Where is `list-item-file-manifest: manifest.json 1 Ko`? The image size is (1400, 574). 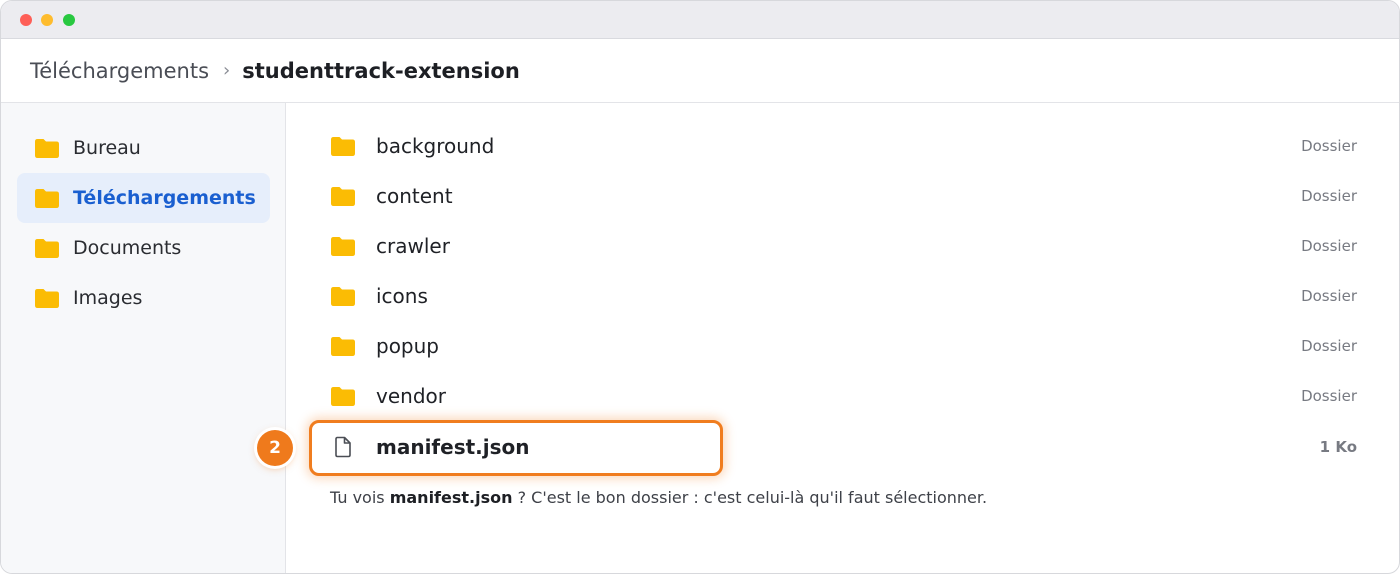
list-item-file-manifest: manifest.json 1 Ko is located at coordinates (844, 447).